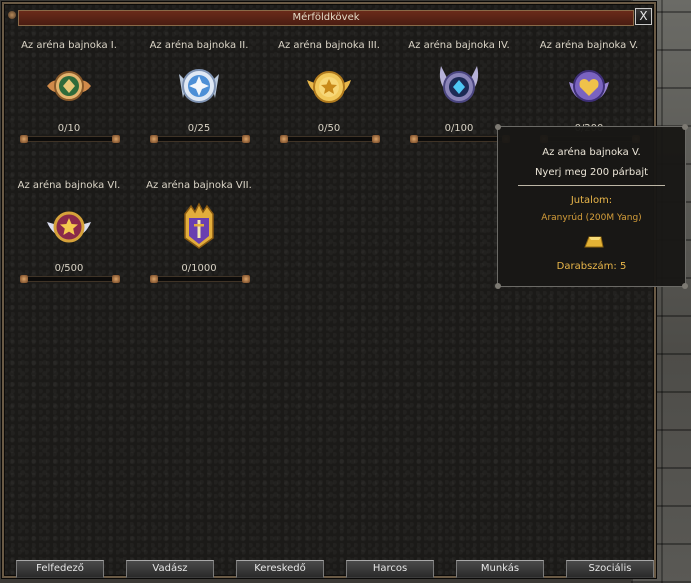 The width and height of the screenshot is (691, 583). What do you see at coordinates (591, 185) in the screenshot?
I see `tooltip-divider` at bounding box center [591, 185].